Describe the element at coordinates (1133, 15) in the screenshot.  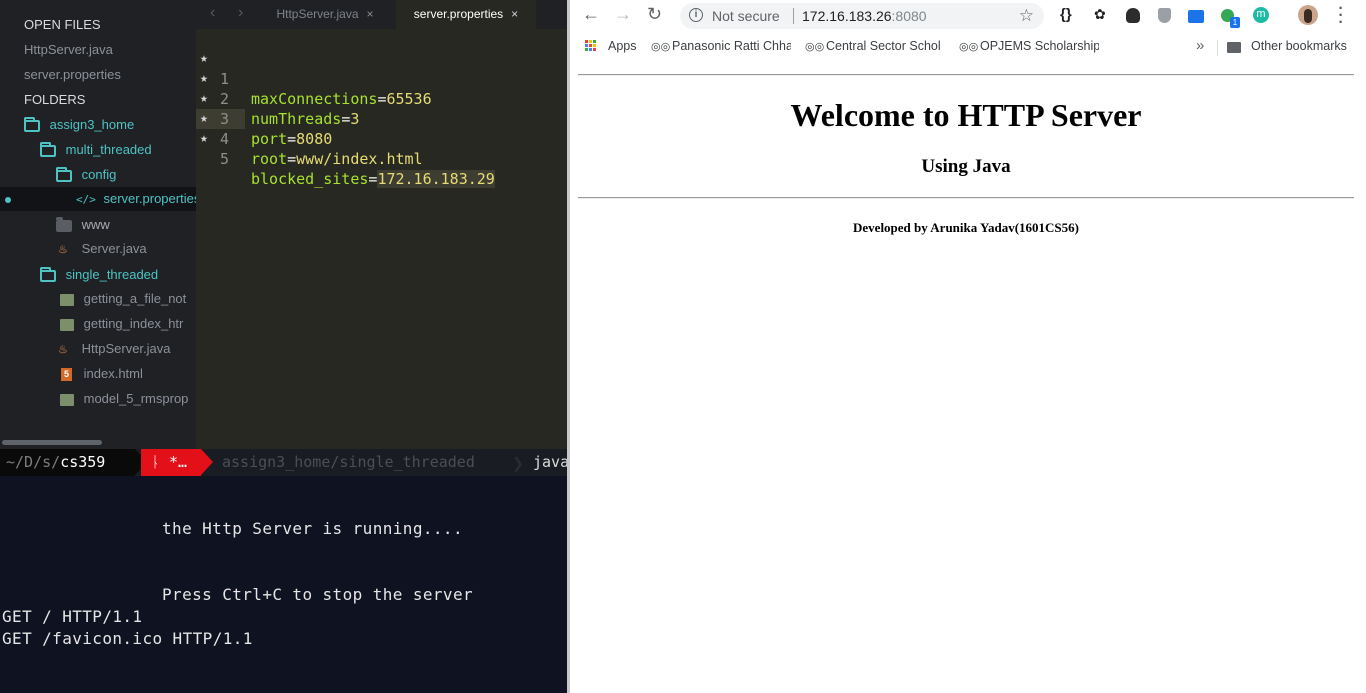
I see `privacy-badger-extension-icon` at that location.